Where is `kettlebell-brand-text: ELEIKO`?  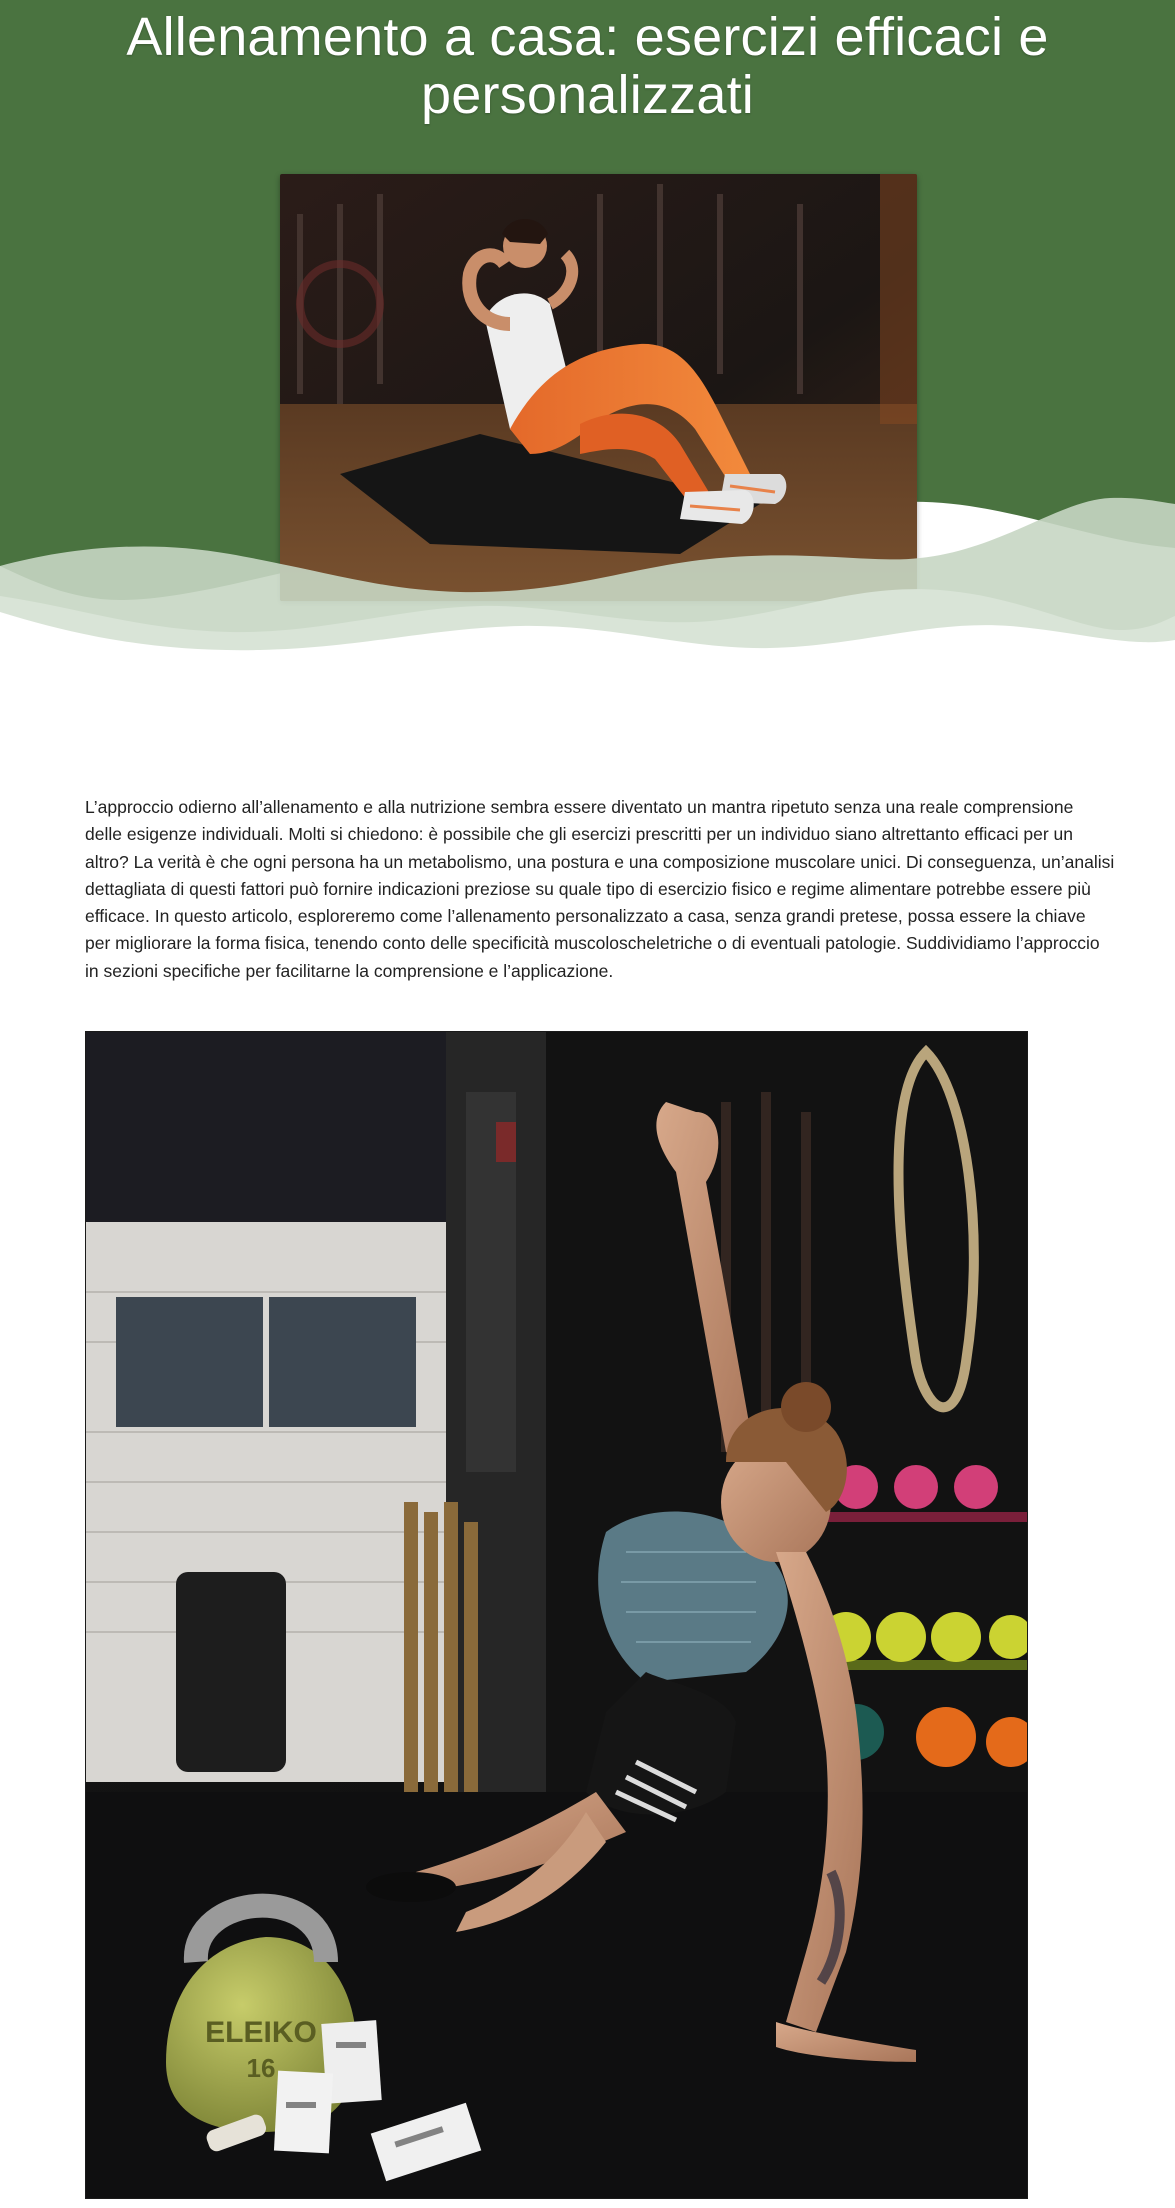
kettlebell-brand-text: ELEIKO is located at coordinates (261, 2032).